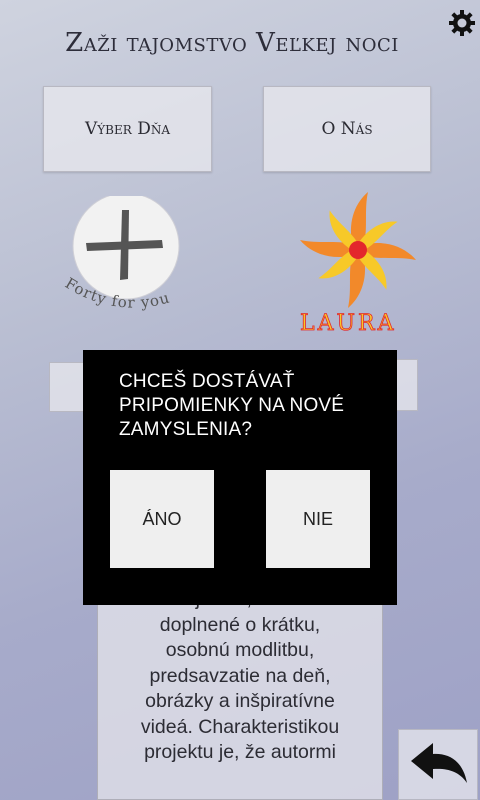  Describe the element at coordinates (318, 519) in the screenshot. I see `no-button: NIE` at that location.